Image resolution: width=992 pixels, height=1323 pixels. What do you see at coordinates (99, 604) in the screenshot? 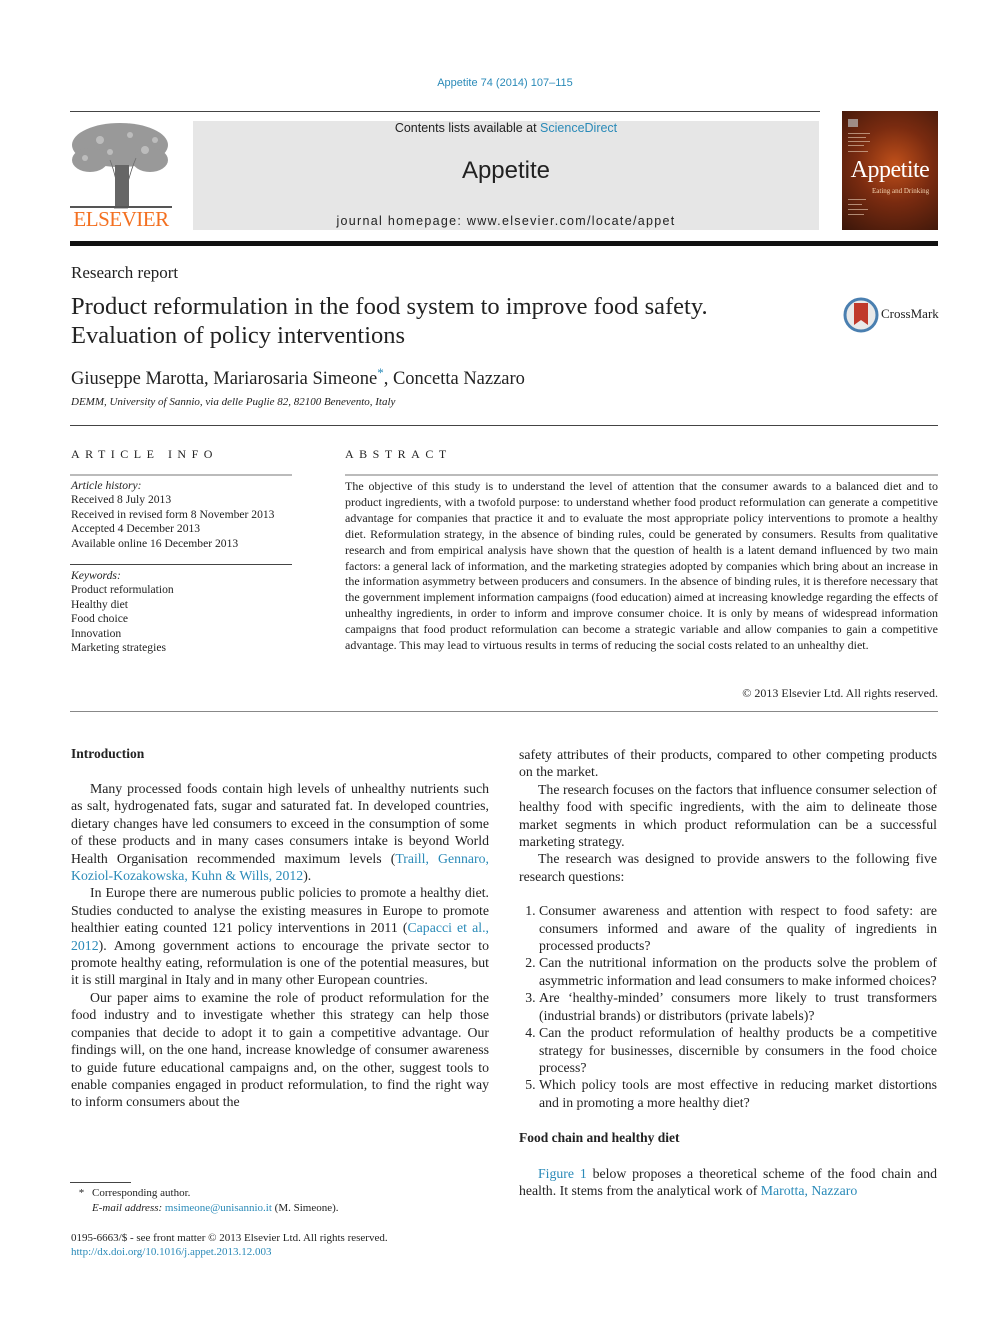
I see `keyword-item: Healthy diet` at bounding box center [99, 604].